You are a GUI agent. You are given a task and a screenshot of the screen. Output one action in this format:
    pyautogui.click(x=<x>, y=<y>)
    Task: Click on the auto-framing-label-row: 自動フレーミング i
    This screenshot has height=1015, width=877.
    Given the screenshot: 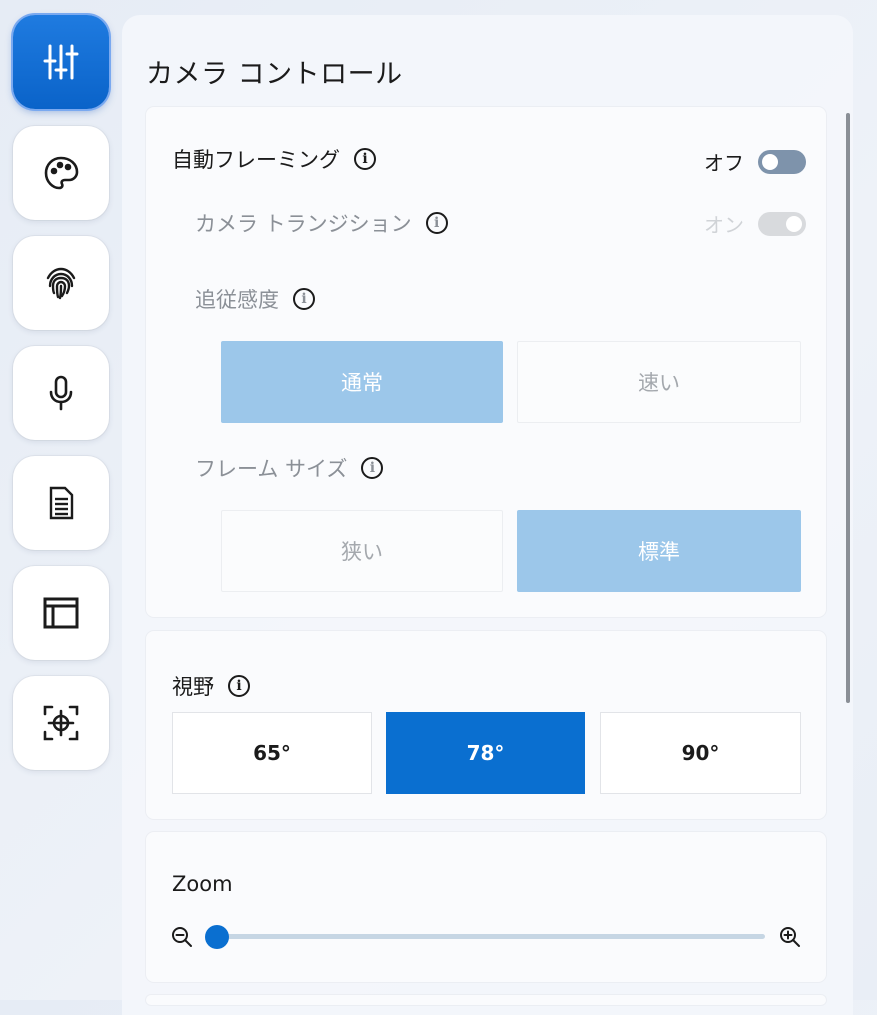 What is the action you would take?
    pyautogui.click(x=274, y=159)
    